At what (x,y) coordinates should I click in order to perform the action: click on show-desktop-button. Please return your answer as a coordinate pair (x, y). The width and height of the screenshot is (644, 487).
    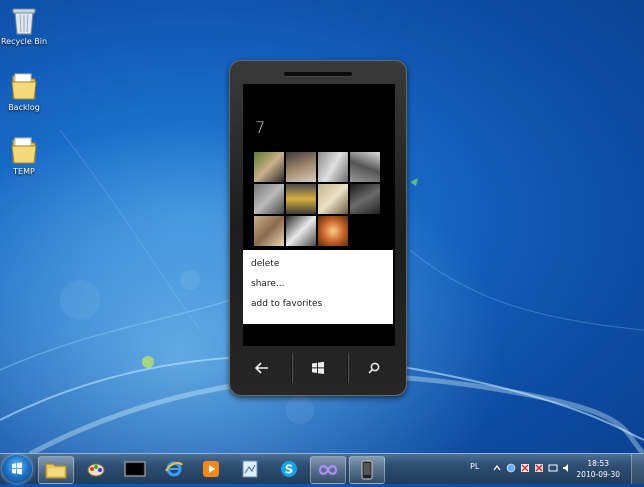
    Looking at the image, I should click on (637, 469).